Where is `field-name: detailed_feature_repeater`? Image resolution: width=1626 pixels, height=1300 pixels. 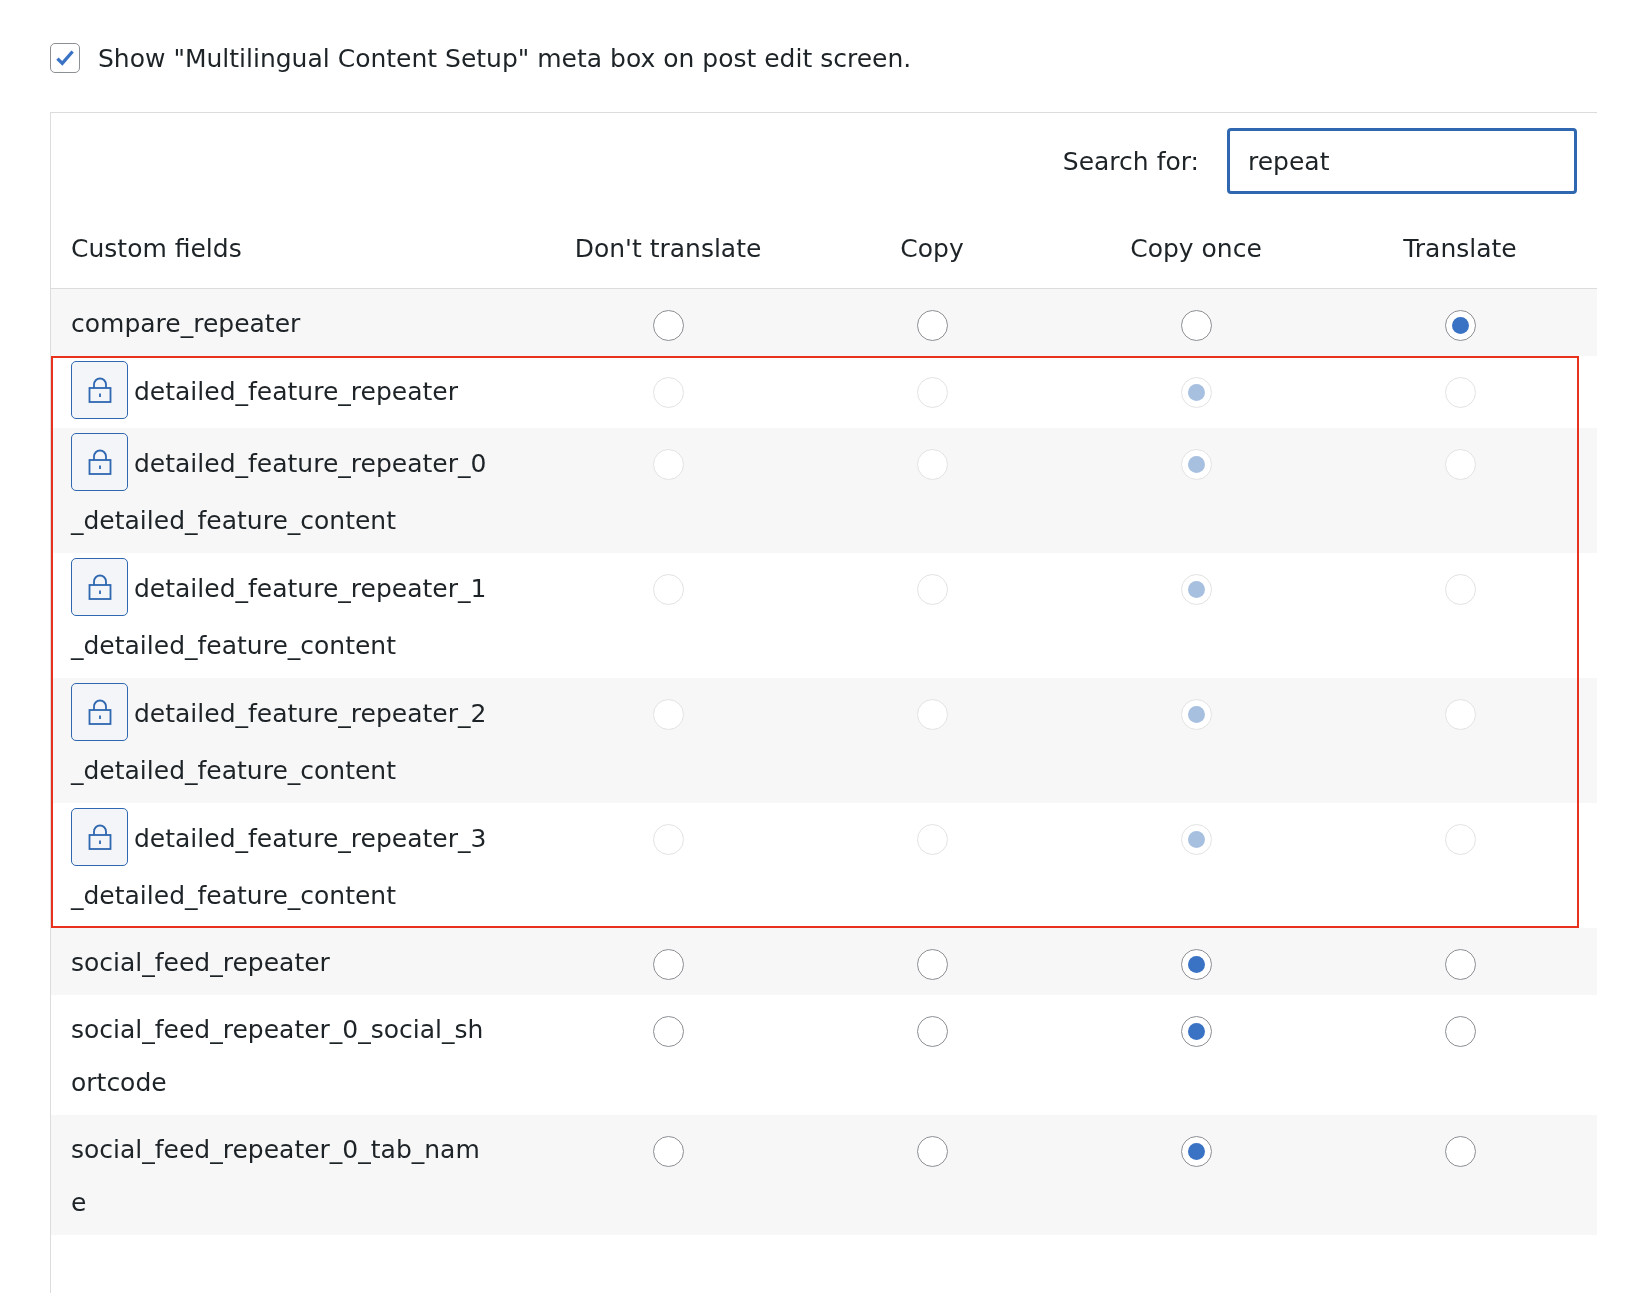
field-name: detailed_feature_repeater is located at coordinates (280, 393).